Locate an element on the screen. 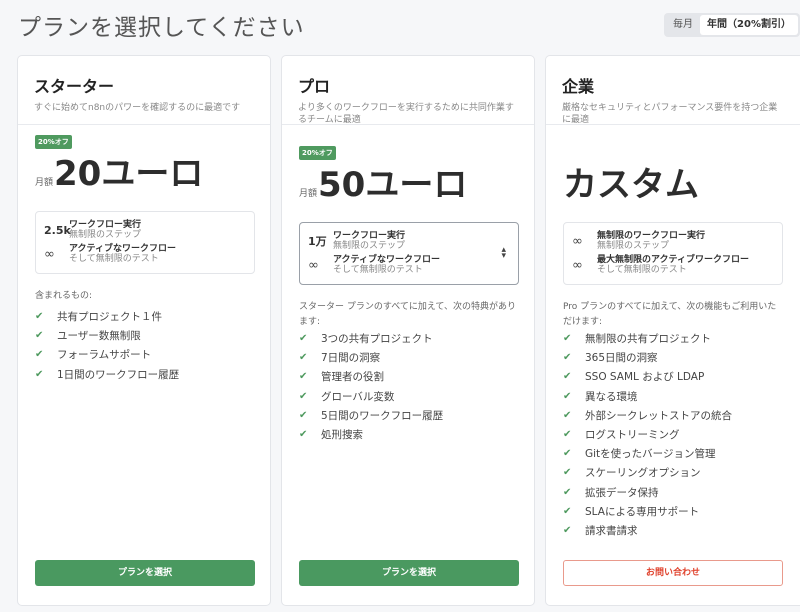  card-header: 企業 厳格なセキュリティとパフォーマンス要件を持つ企業に最適 is located at coordinates (673, 90).